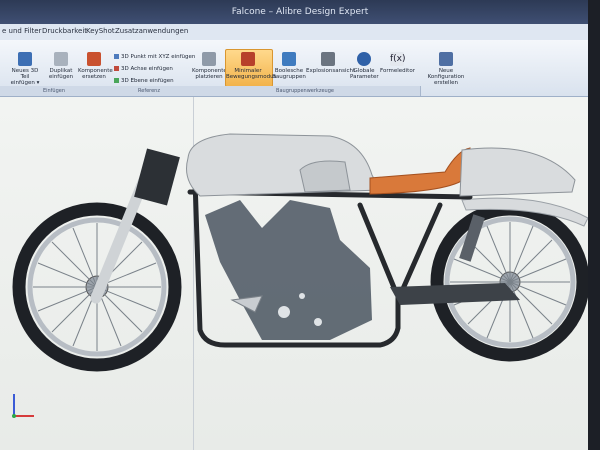 This screenshot has height=450, width=600. I want to click on swingarm, so click(455, 294).